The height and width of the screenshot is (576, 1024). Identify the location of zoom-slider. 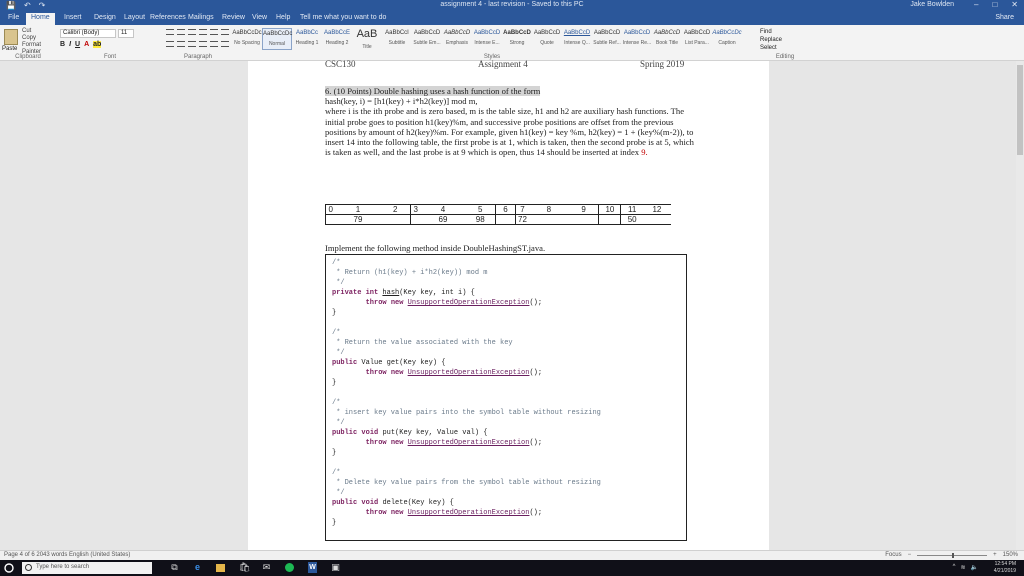
(952, 555).